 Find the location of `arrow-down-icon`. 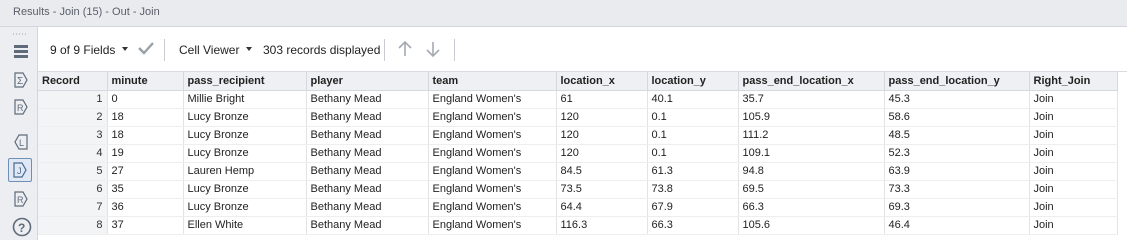

arrow-down-icon is located at coordinates (433, 50).